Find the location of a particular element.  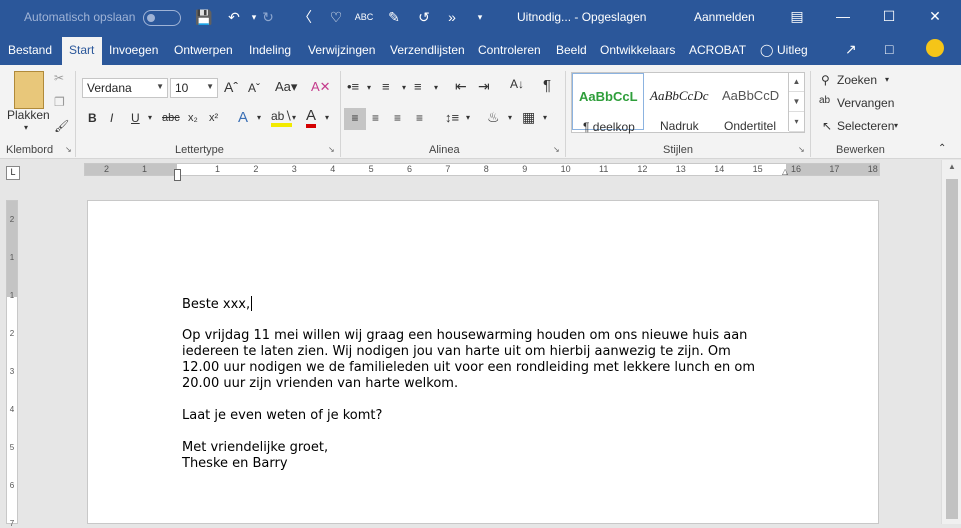

text-effects-dropdown-icon: ▾ is located at coordinates (259, 117).